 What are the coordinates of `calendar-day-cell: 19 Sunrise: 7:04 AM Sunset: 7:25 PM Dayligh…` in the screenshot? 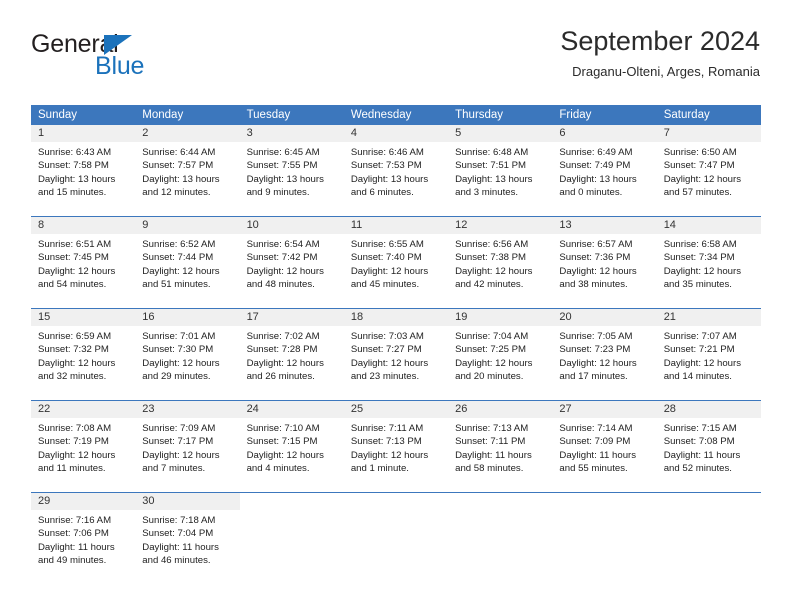 It's located at (500, 351).